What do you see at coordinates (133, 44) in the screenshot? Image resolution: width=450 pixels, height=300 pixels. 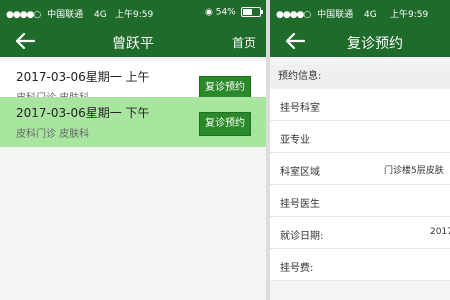 I see `page-title: 曾跃平` at bounding box center [133, 44].